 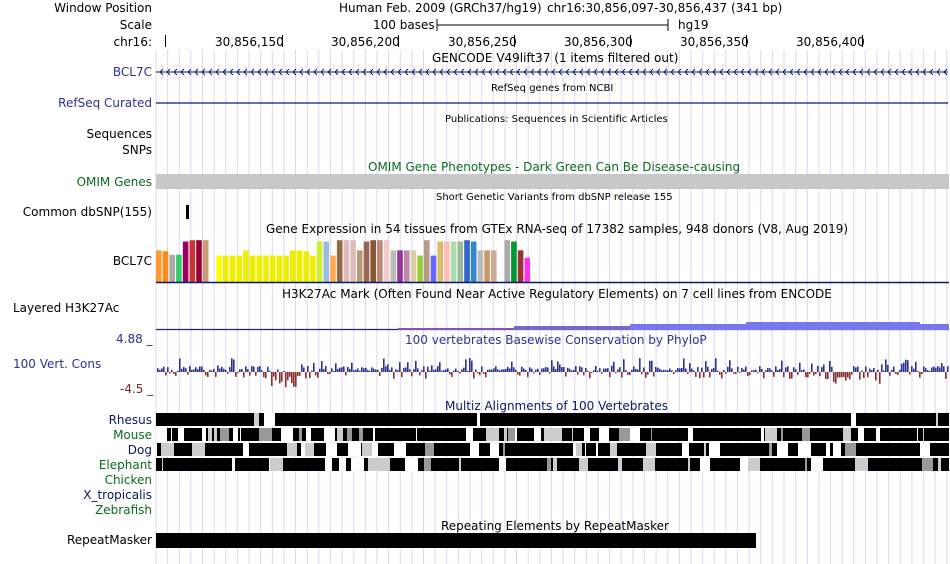 What do you see at coordinates (76, 495) in the screenshot?
I see `multiz-species-xtropicalis: X_tropicalis` at bounding box center [76, 495].